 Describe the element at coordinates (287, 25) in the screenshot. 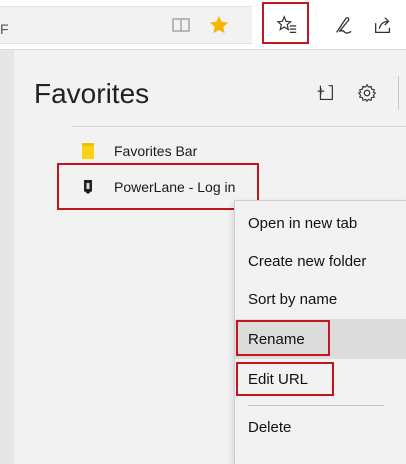

I see `favorites-hub-icon` at that location.